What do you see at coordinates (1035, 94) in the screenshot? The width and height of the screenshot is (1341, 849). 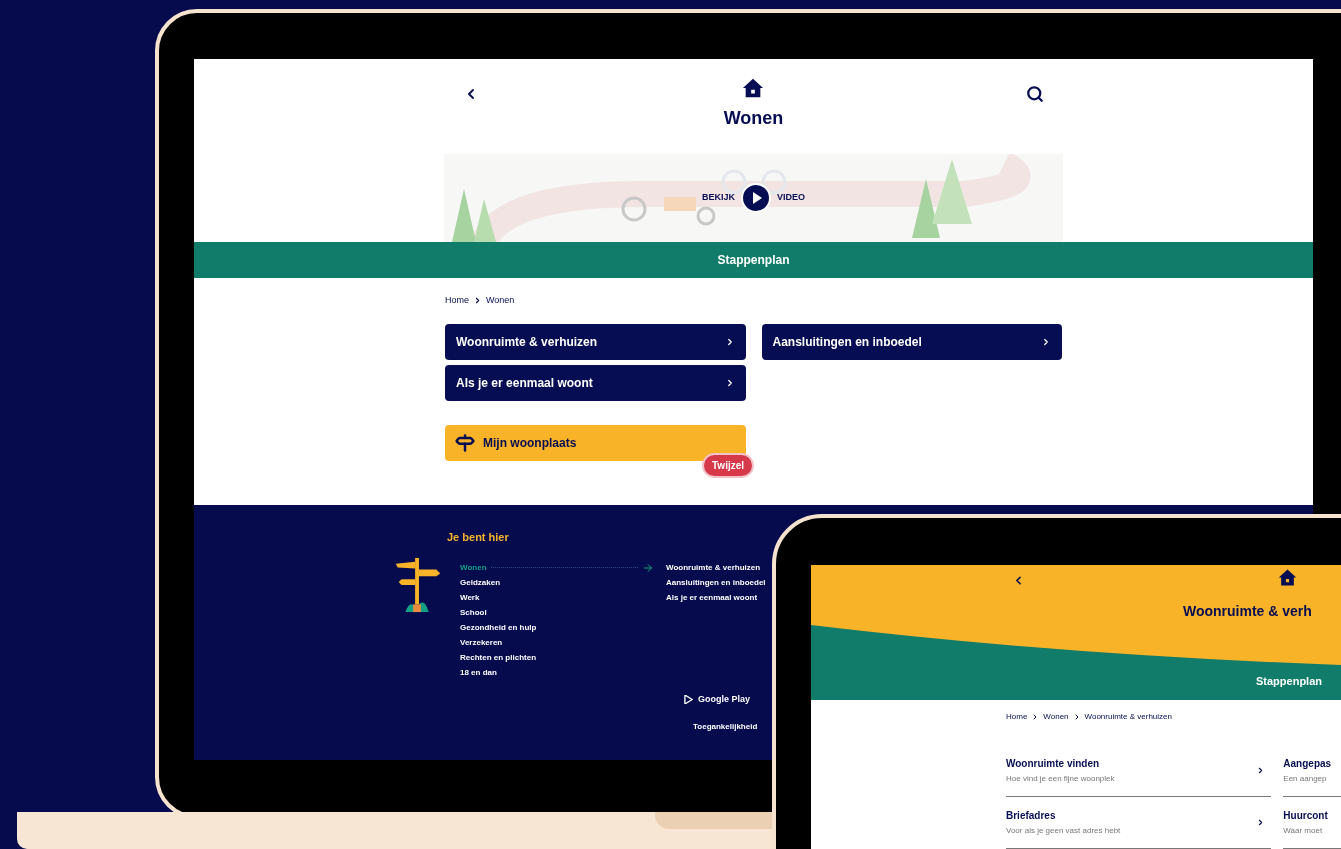 I see `search-icon` at bounding box center [1035, 94].